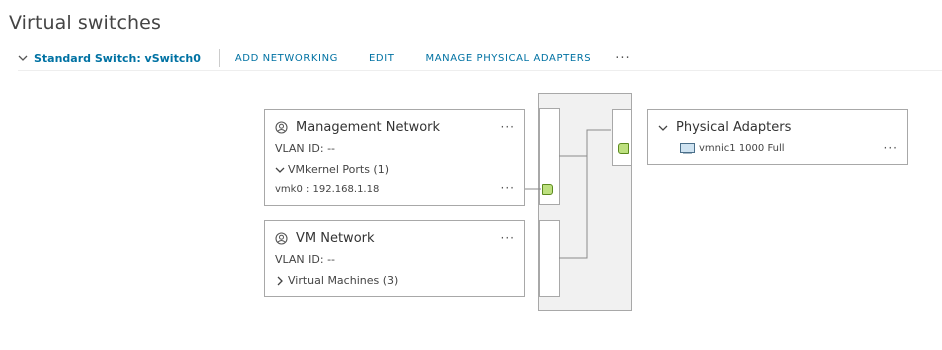  Describe the element at coordinates (568, 194) in the screenshot. I see `switch-wiring` at that location.